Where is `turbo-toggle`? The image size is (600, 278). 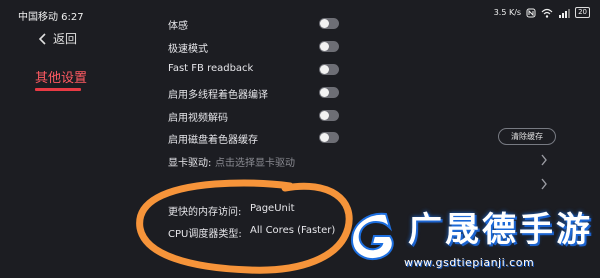 turbo-toggle is located at coordinates (329, 46).